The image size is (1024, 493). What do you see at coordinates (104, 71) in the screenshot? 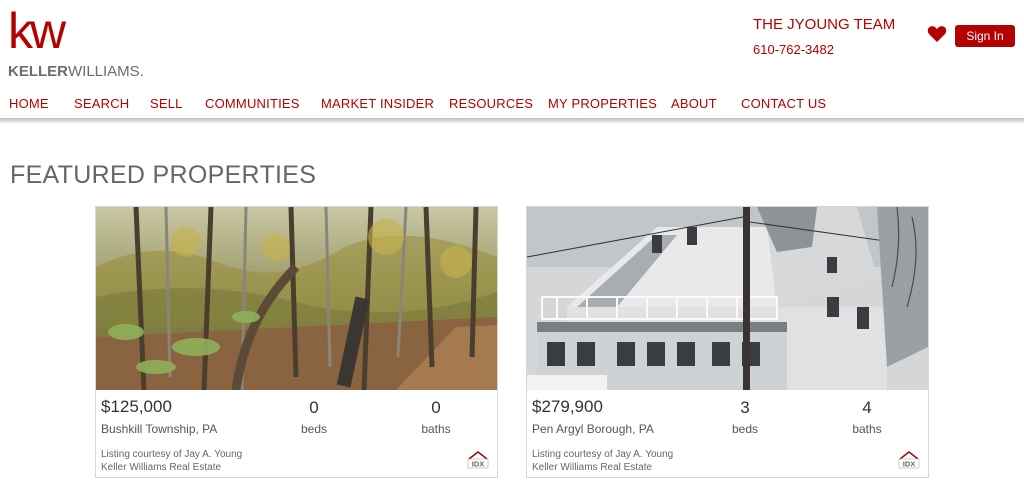
I see `logo-wordmark-light: WILLIAMS` at bounding box center [104, 71].